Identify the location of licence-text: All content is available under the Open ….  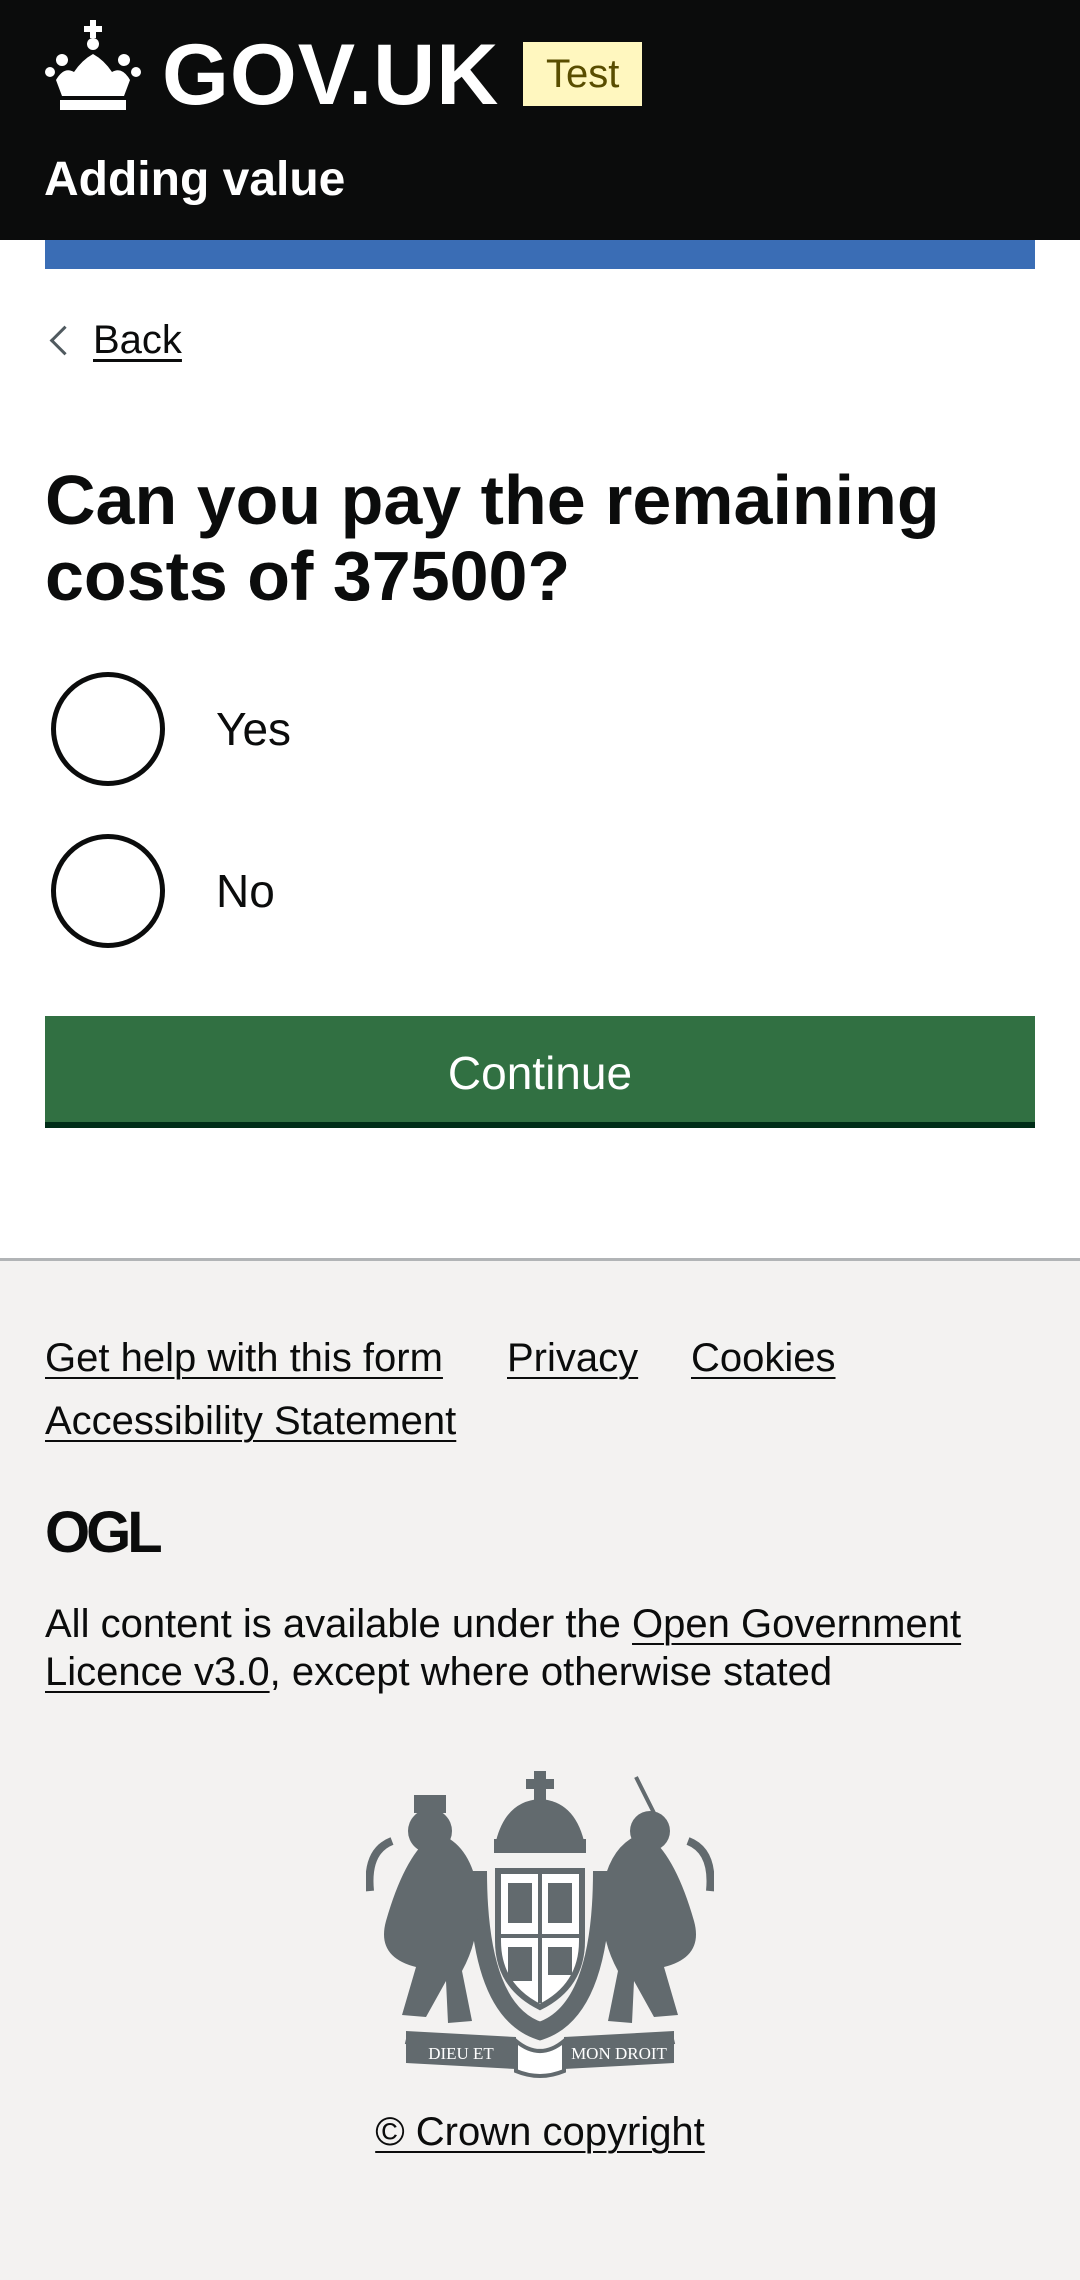
(540, 1648).